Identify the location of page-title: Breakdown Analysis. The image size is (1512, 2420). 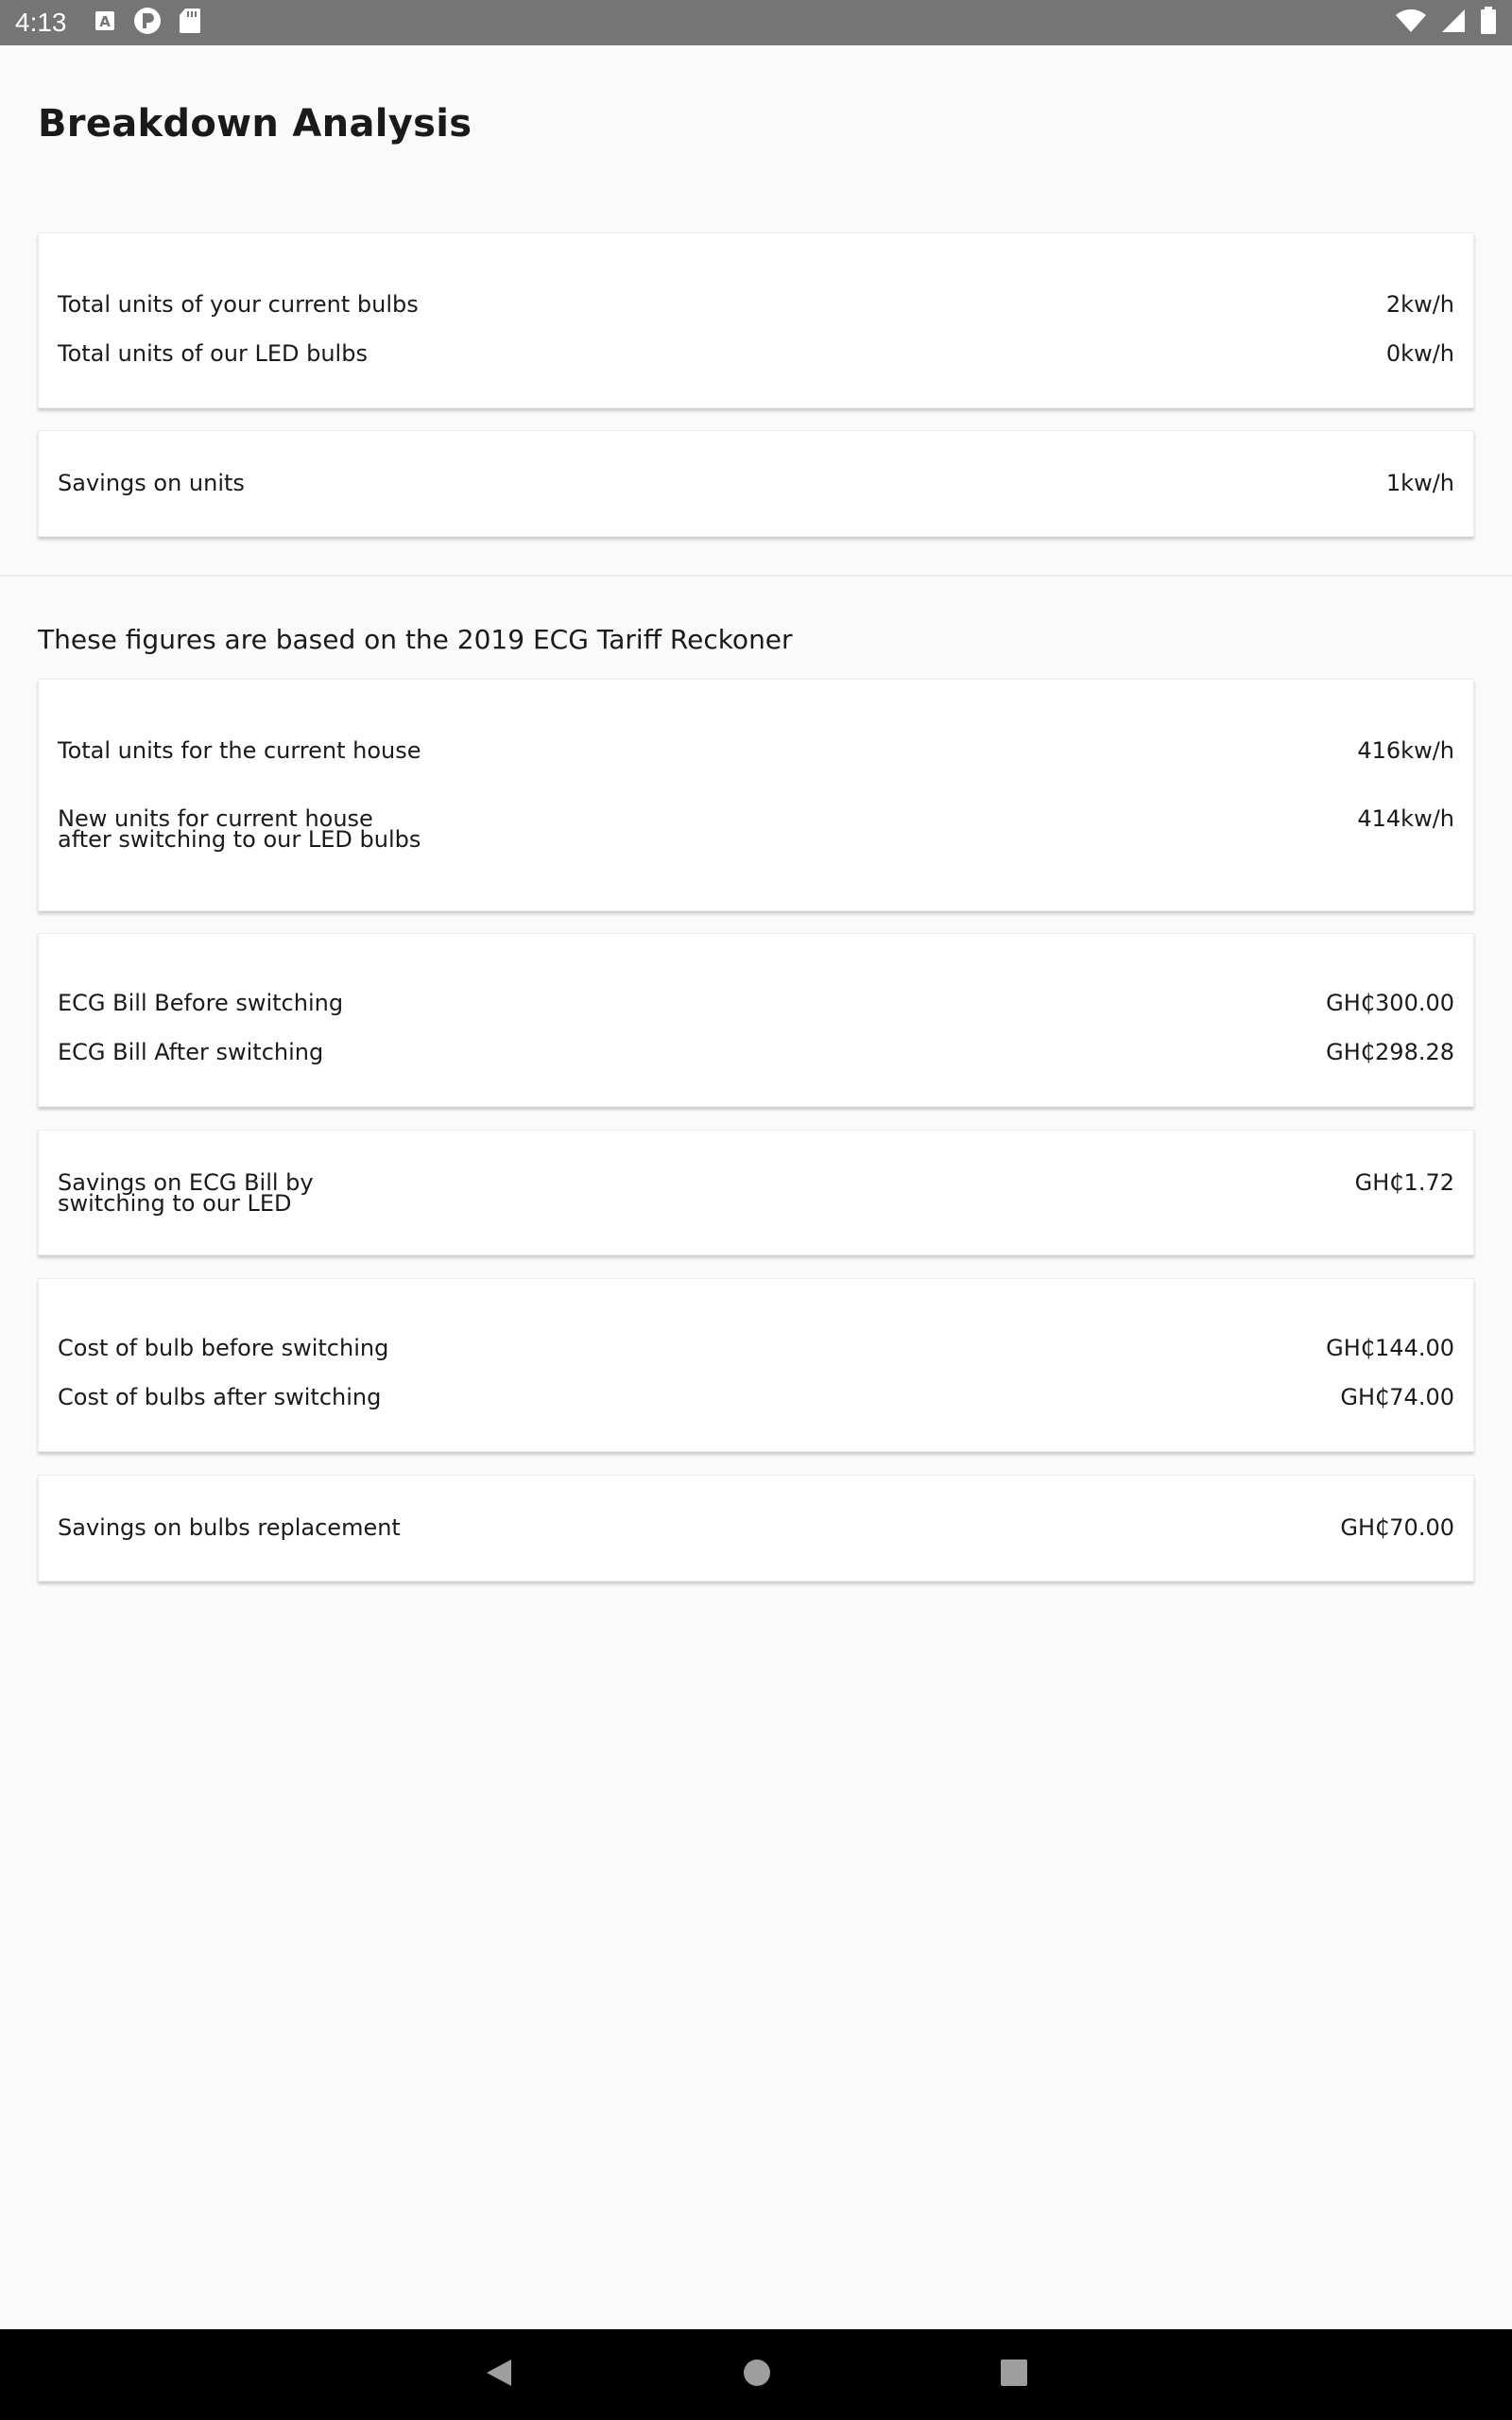
(255, 124).